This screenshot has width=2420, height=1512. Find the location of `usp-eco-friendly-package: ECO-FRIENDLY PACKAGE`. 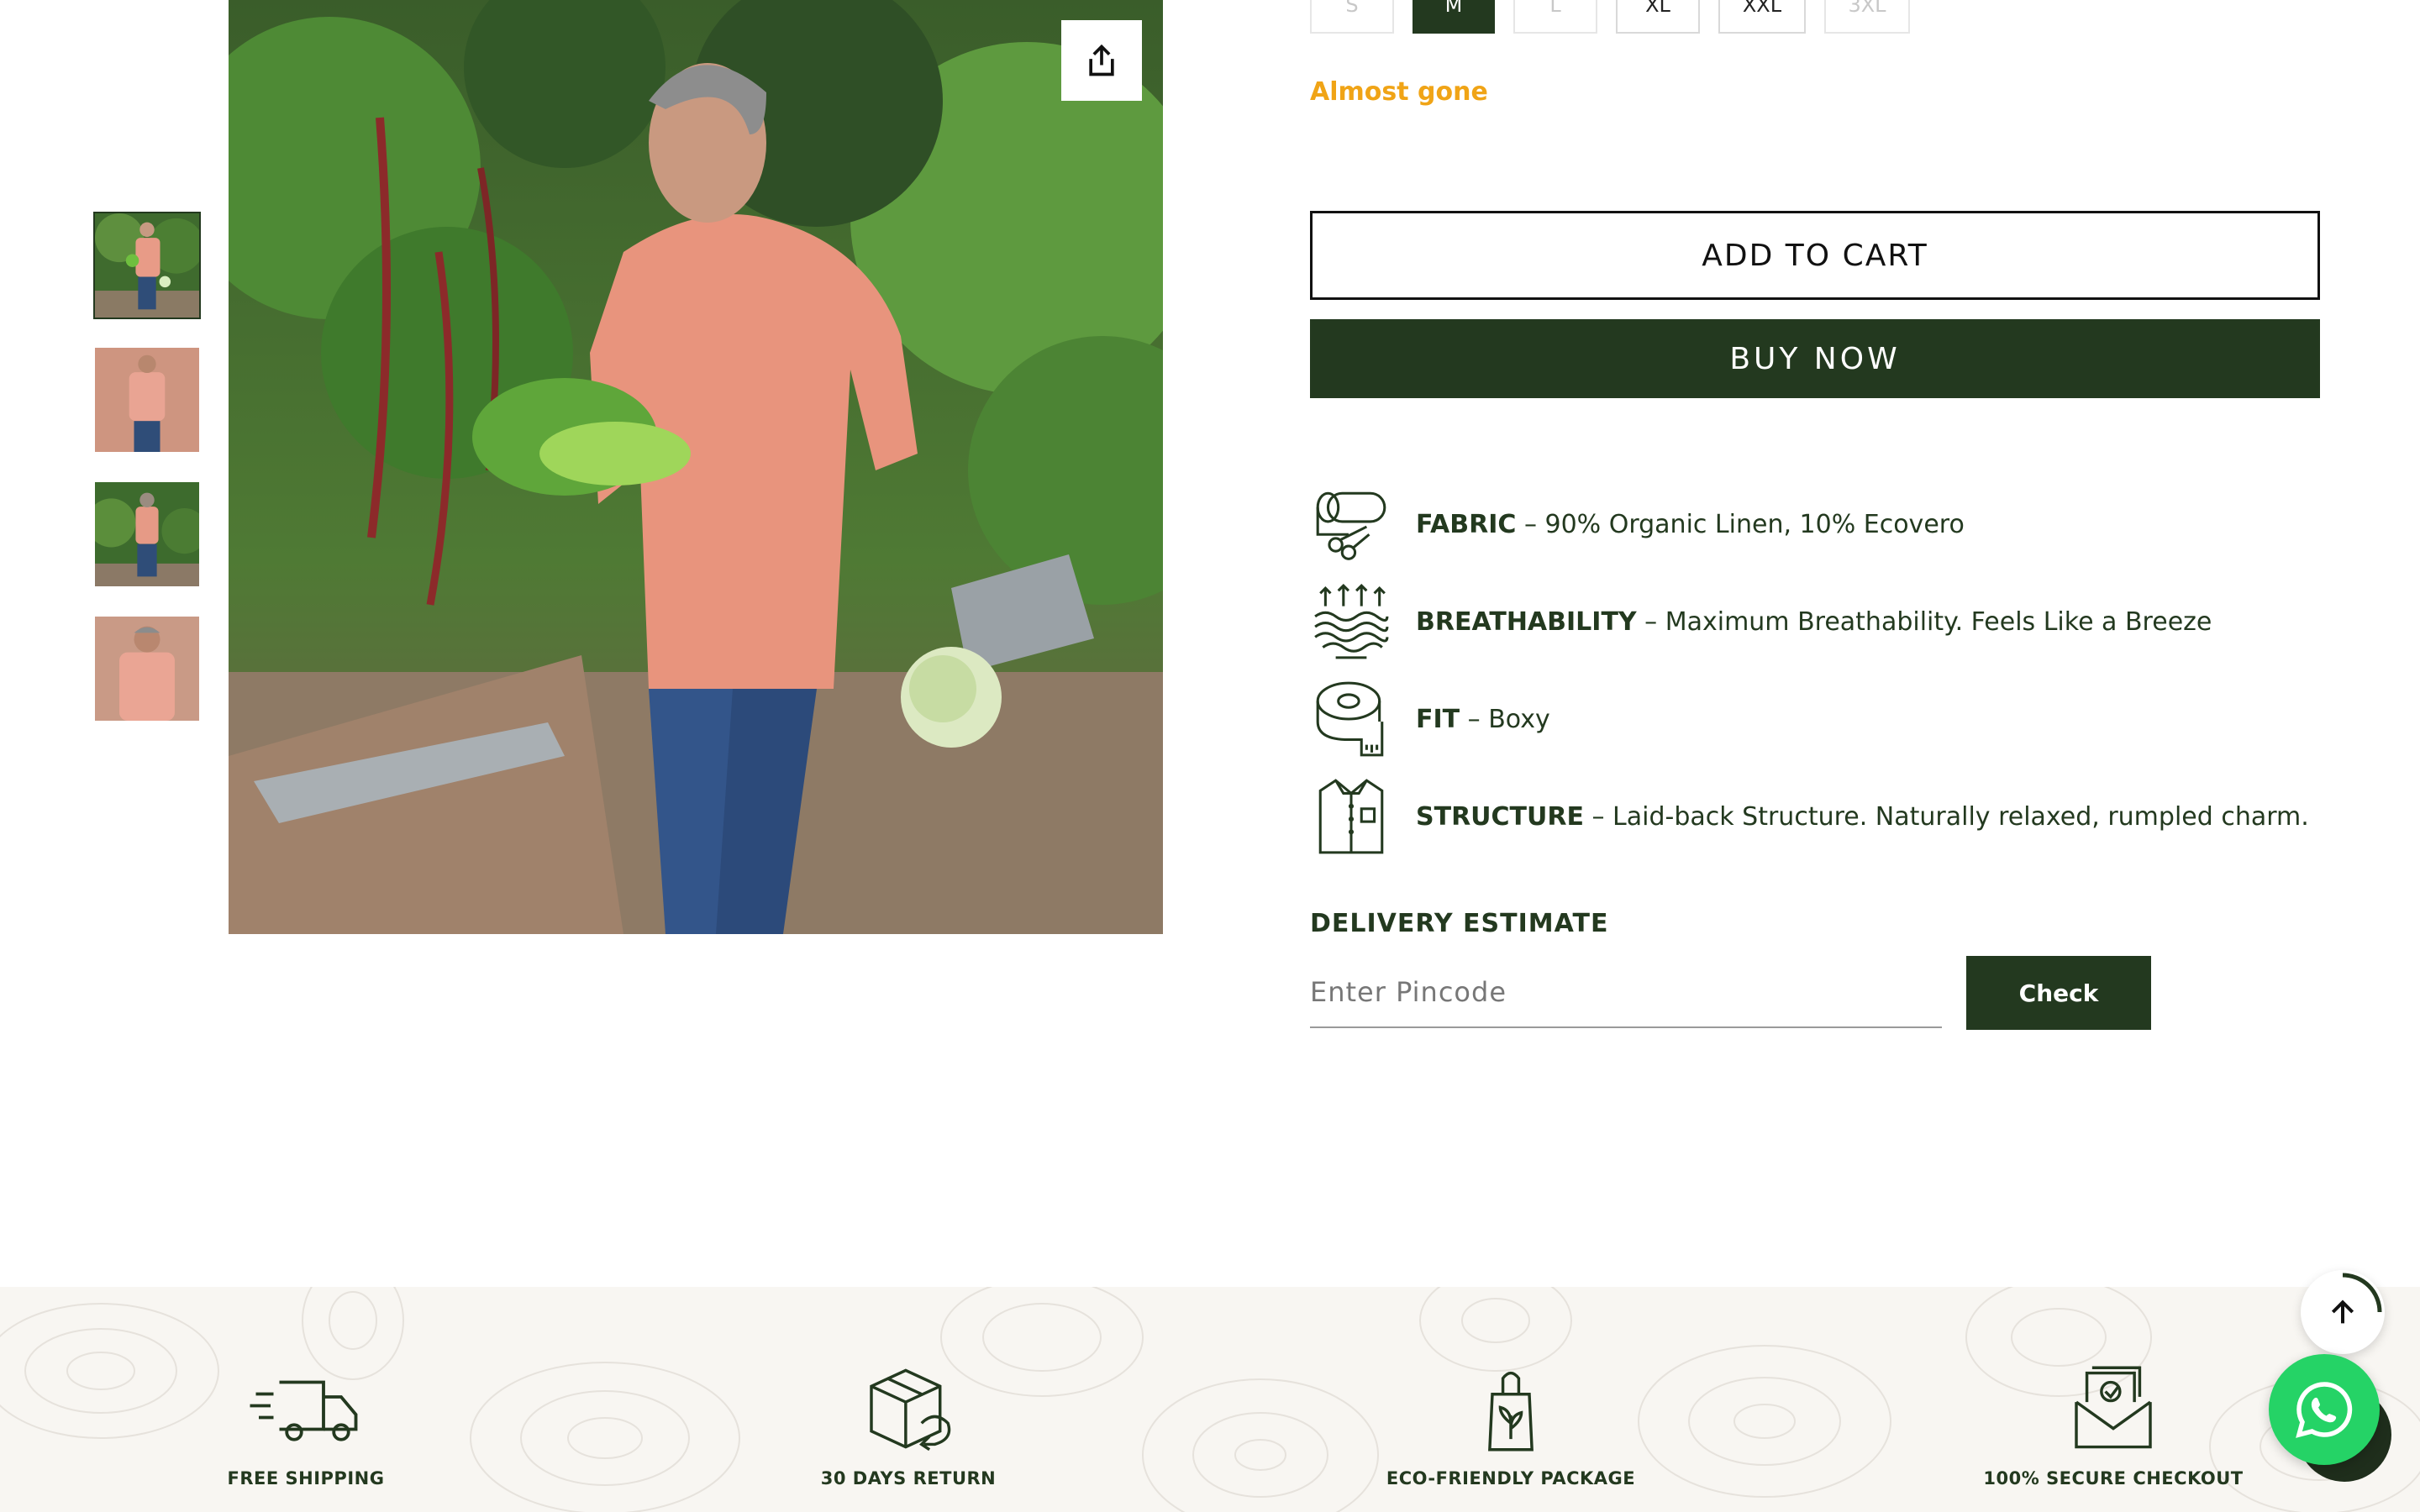

usp-eco-friendly-package: ECO-FRIENDLY PACKAGE is located at coordinates (1511, 1425).